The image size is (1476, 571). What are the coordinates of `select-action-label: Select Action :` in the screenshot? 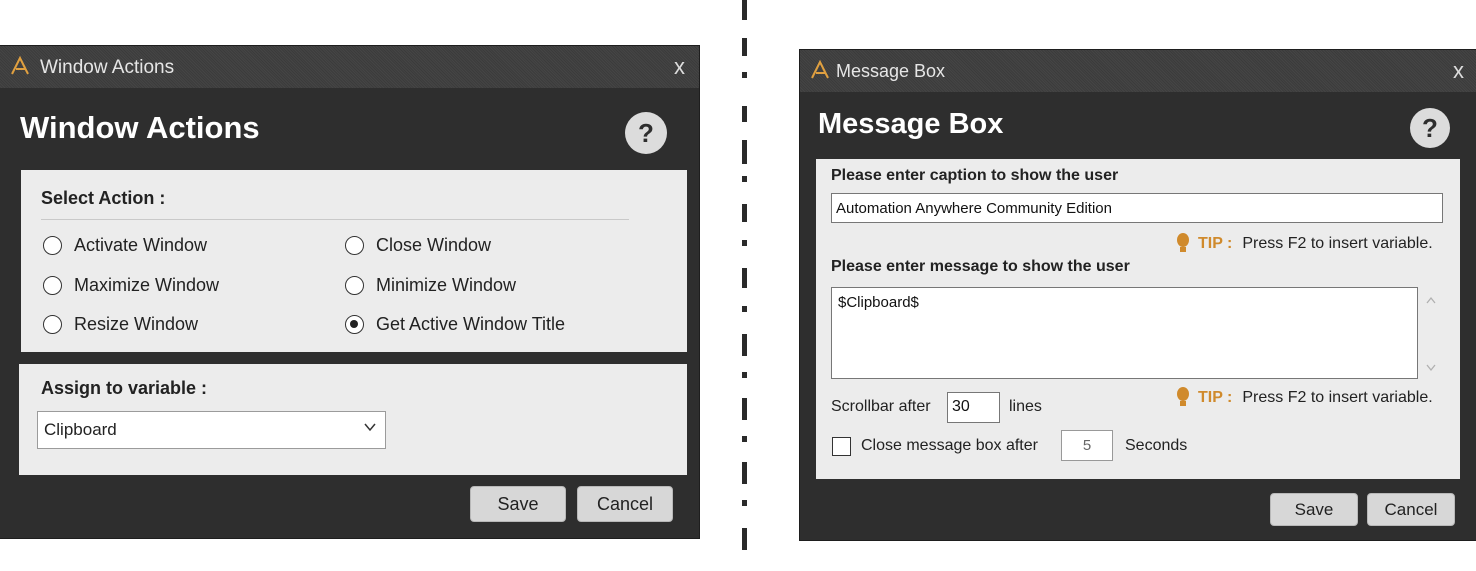 It's located at (103, 198).